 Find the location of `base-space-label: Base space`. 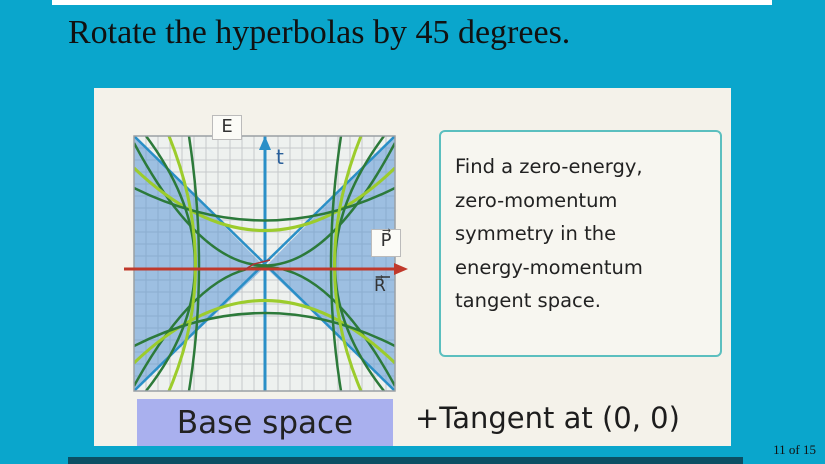

base-space-label: Base space is located at coordinates (265, 422).